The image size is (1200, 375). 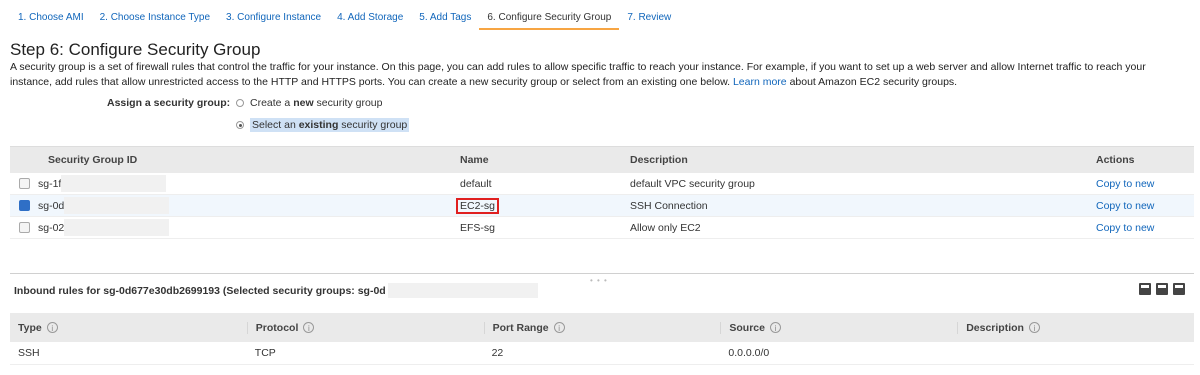 What do you see at coordinates (863, 160) in the screenshot?
I see `header-description: Description` at bounding box center [863, 160].